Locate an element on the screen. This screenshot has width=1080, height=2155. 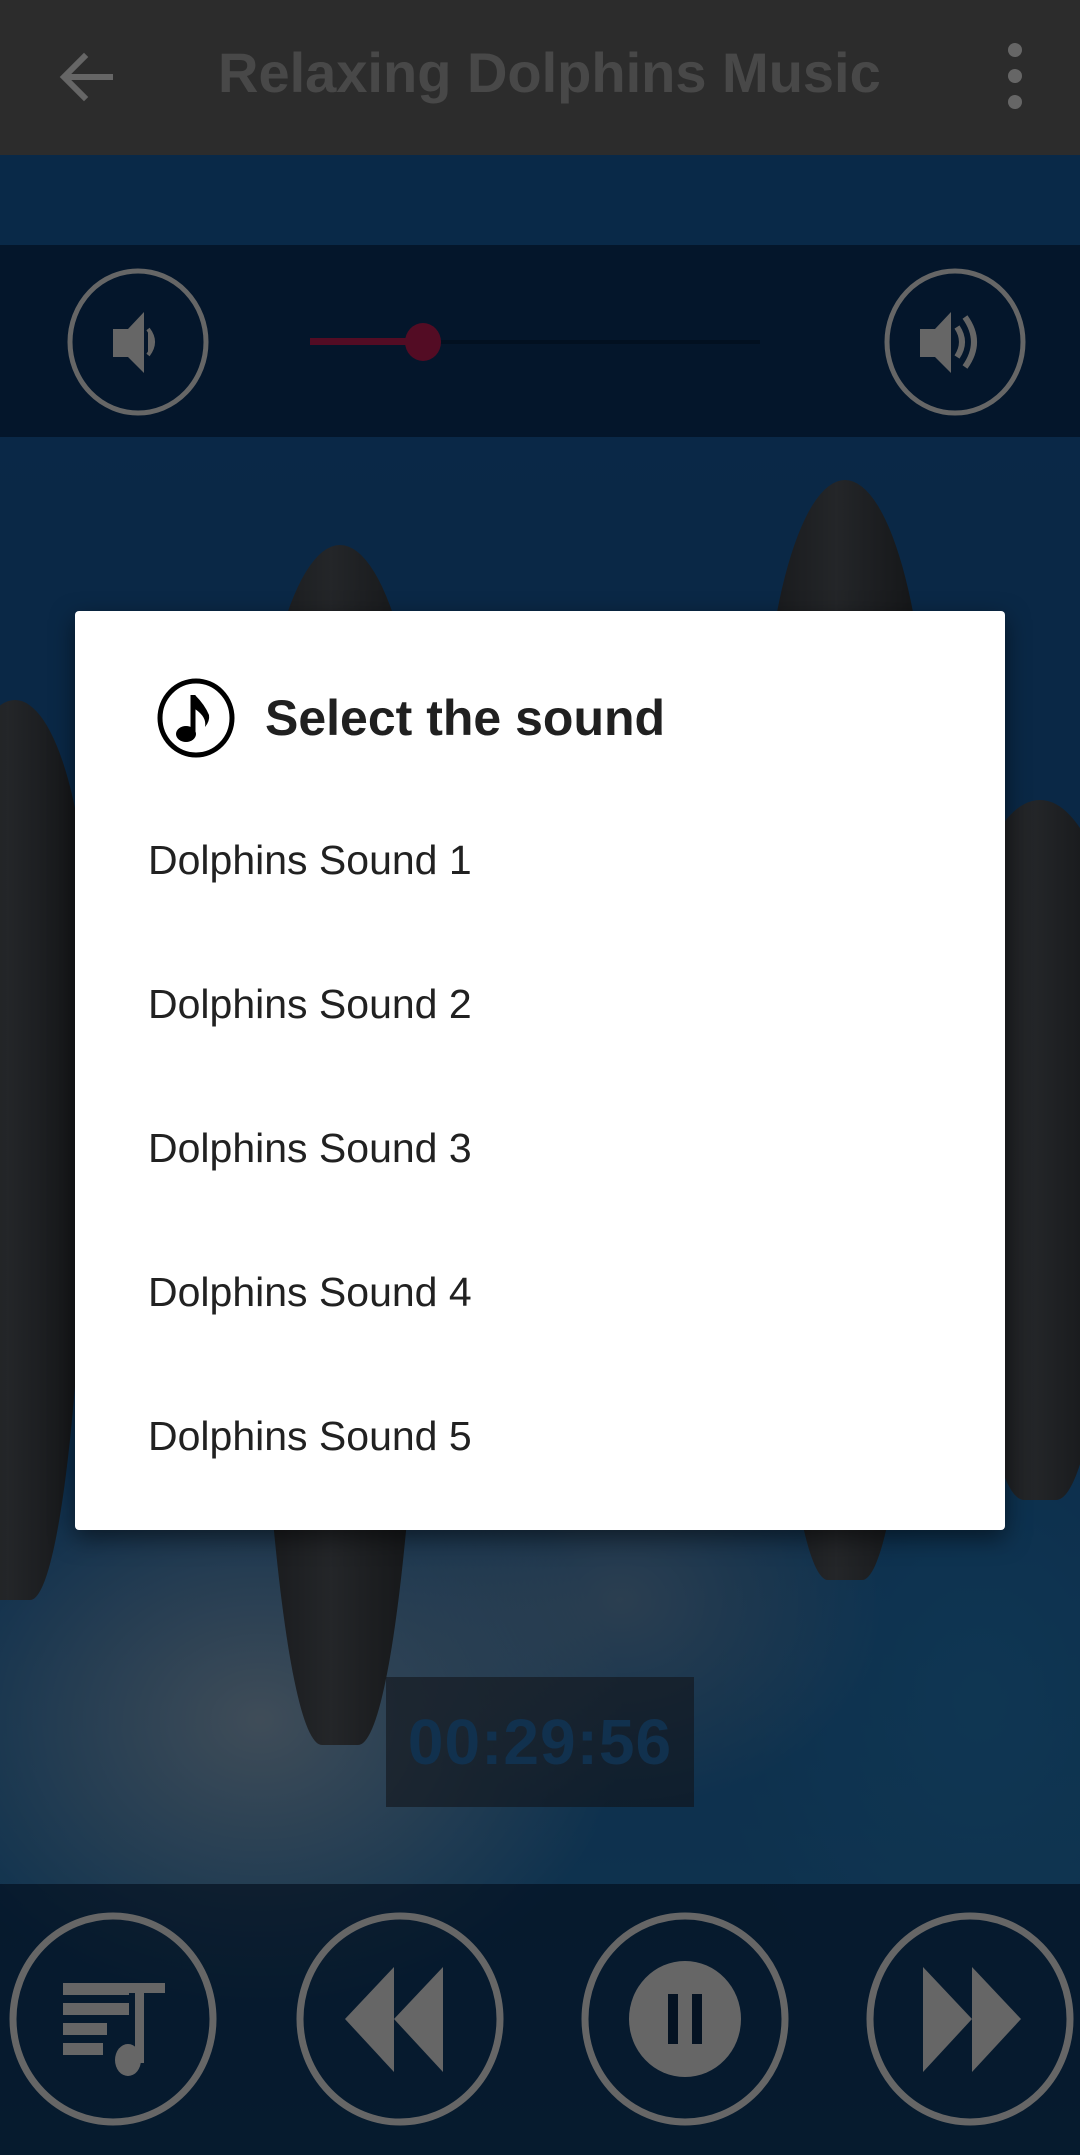
sound-option-5: Dolphins Sound 5 is located at coordinates (540, 1436).